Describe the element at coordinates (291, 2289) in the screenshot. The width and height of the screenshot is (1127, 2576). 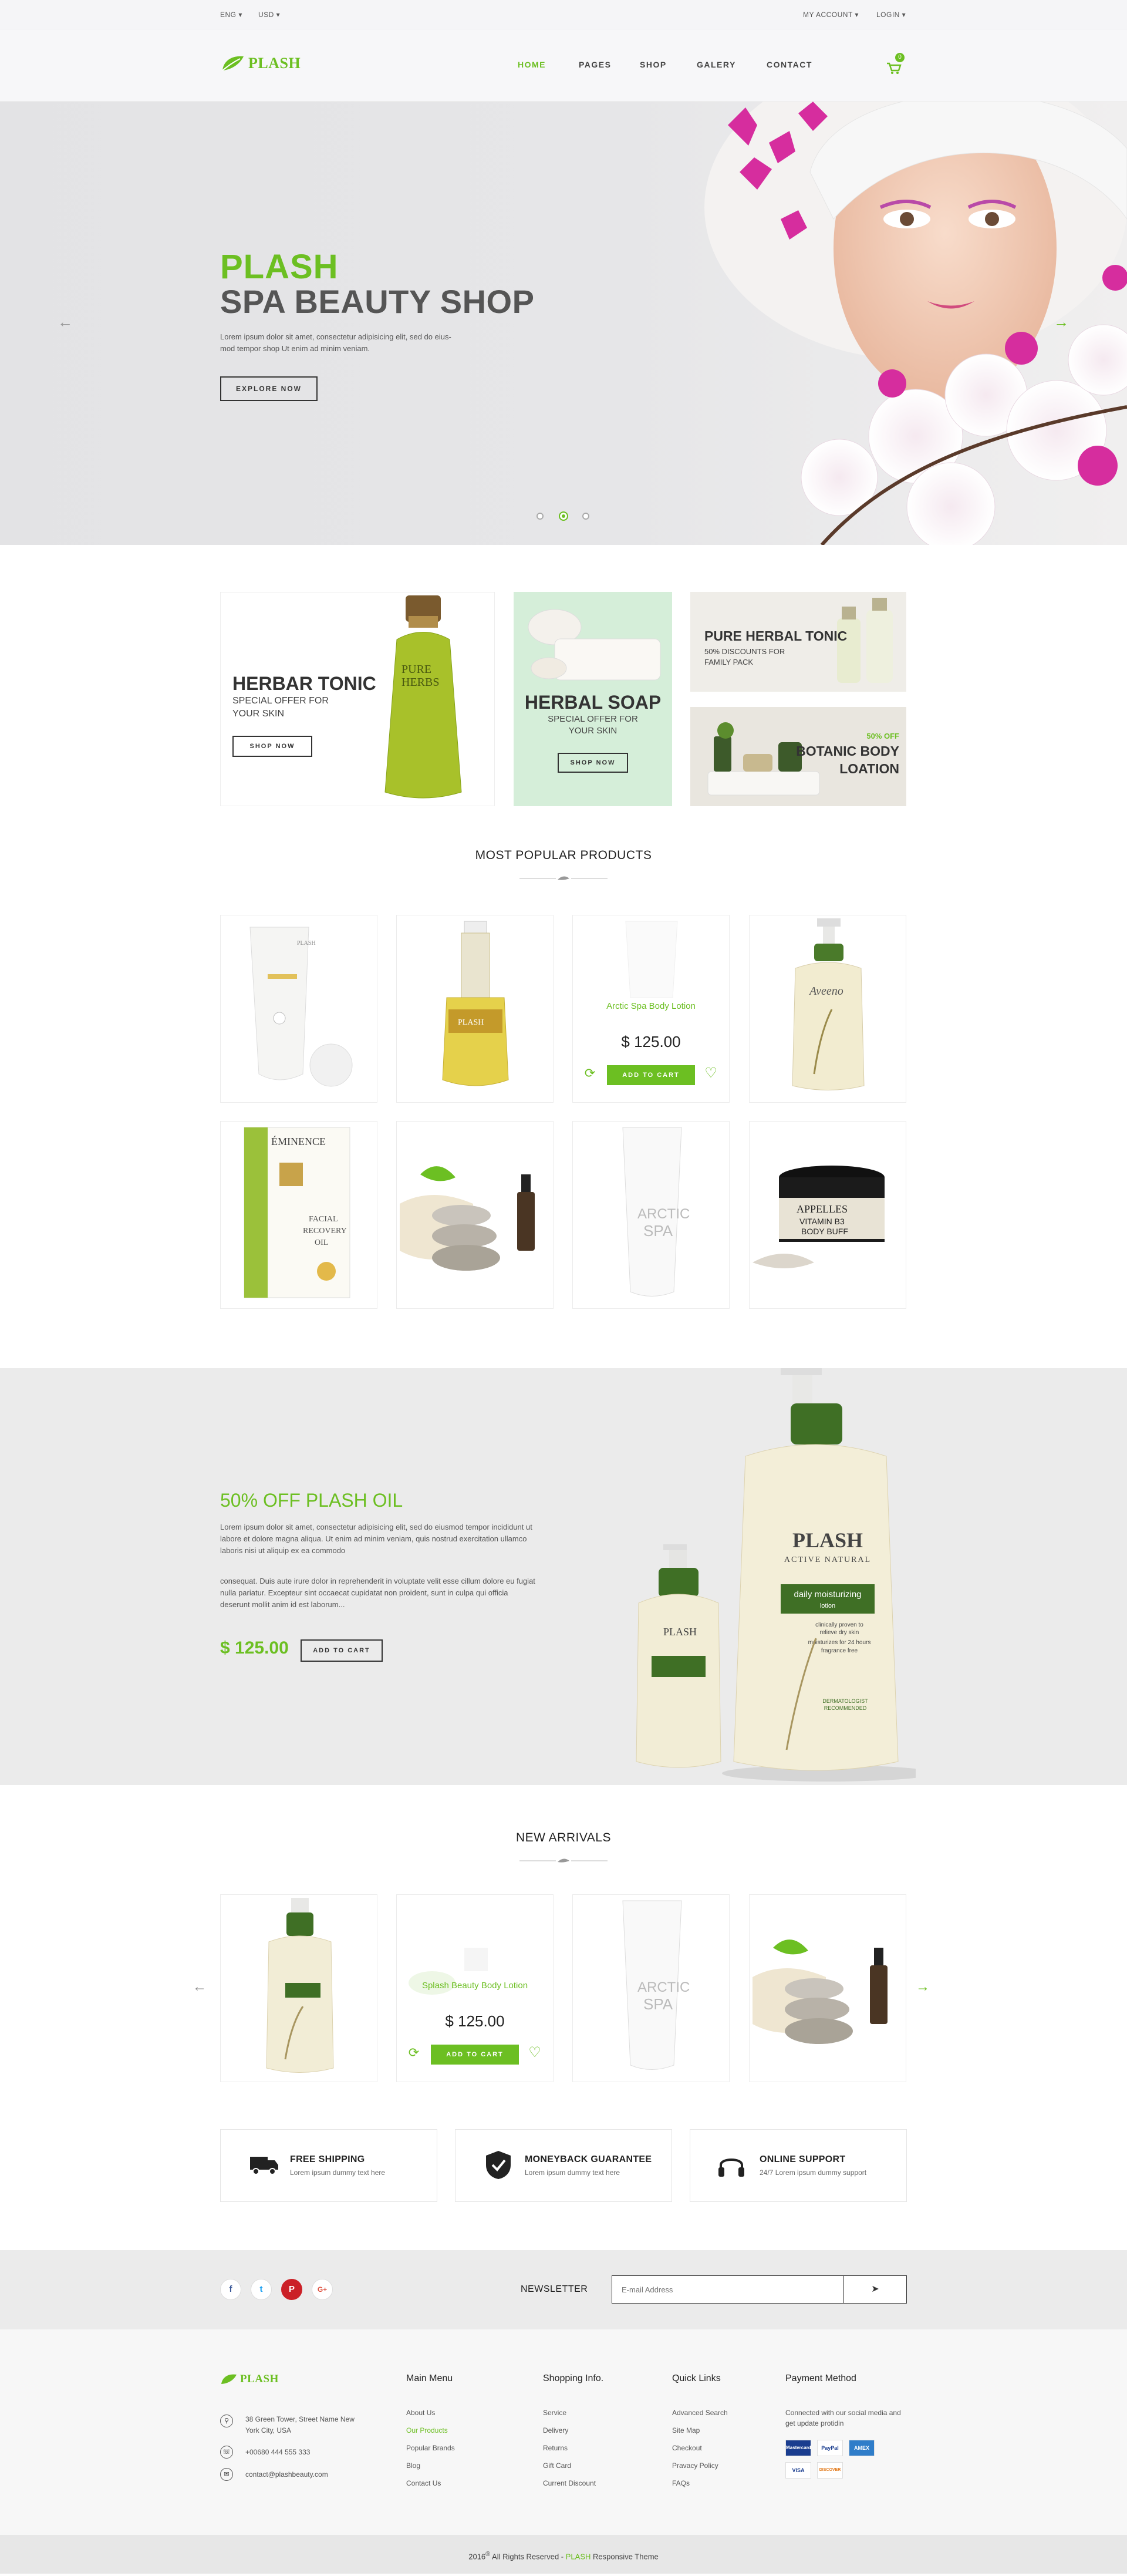
I see `pinterest-icon: P` at that location.